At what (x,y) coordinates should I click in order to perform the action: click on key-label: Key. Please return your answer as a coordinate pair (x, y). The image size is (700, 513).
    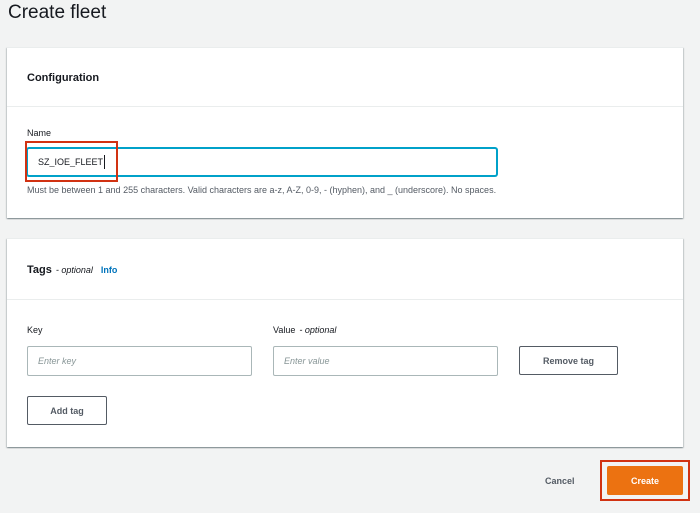
    Looking at the image, I should click on (35, 330).